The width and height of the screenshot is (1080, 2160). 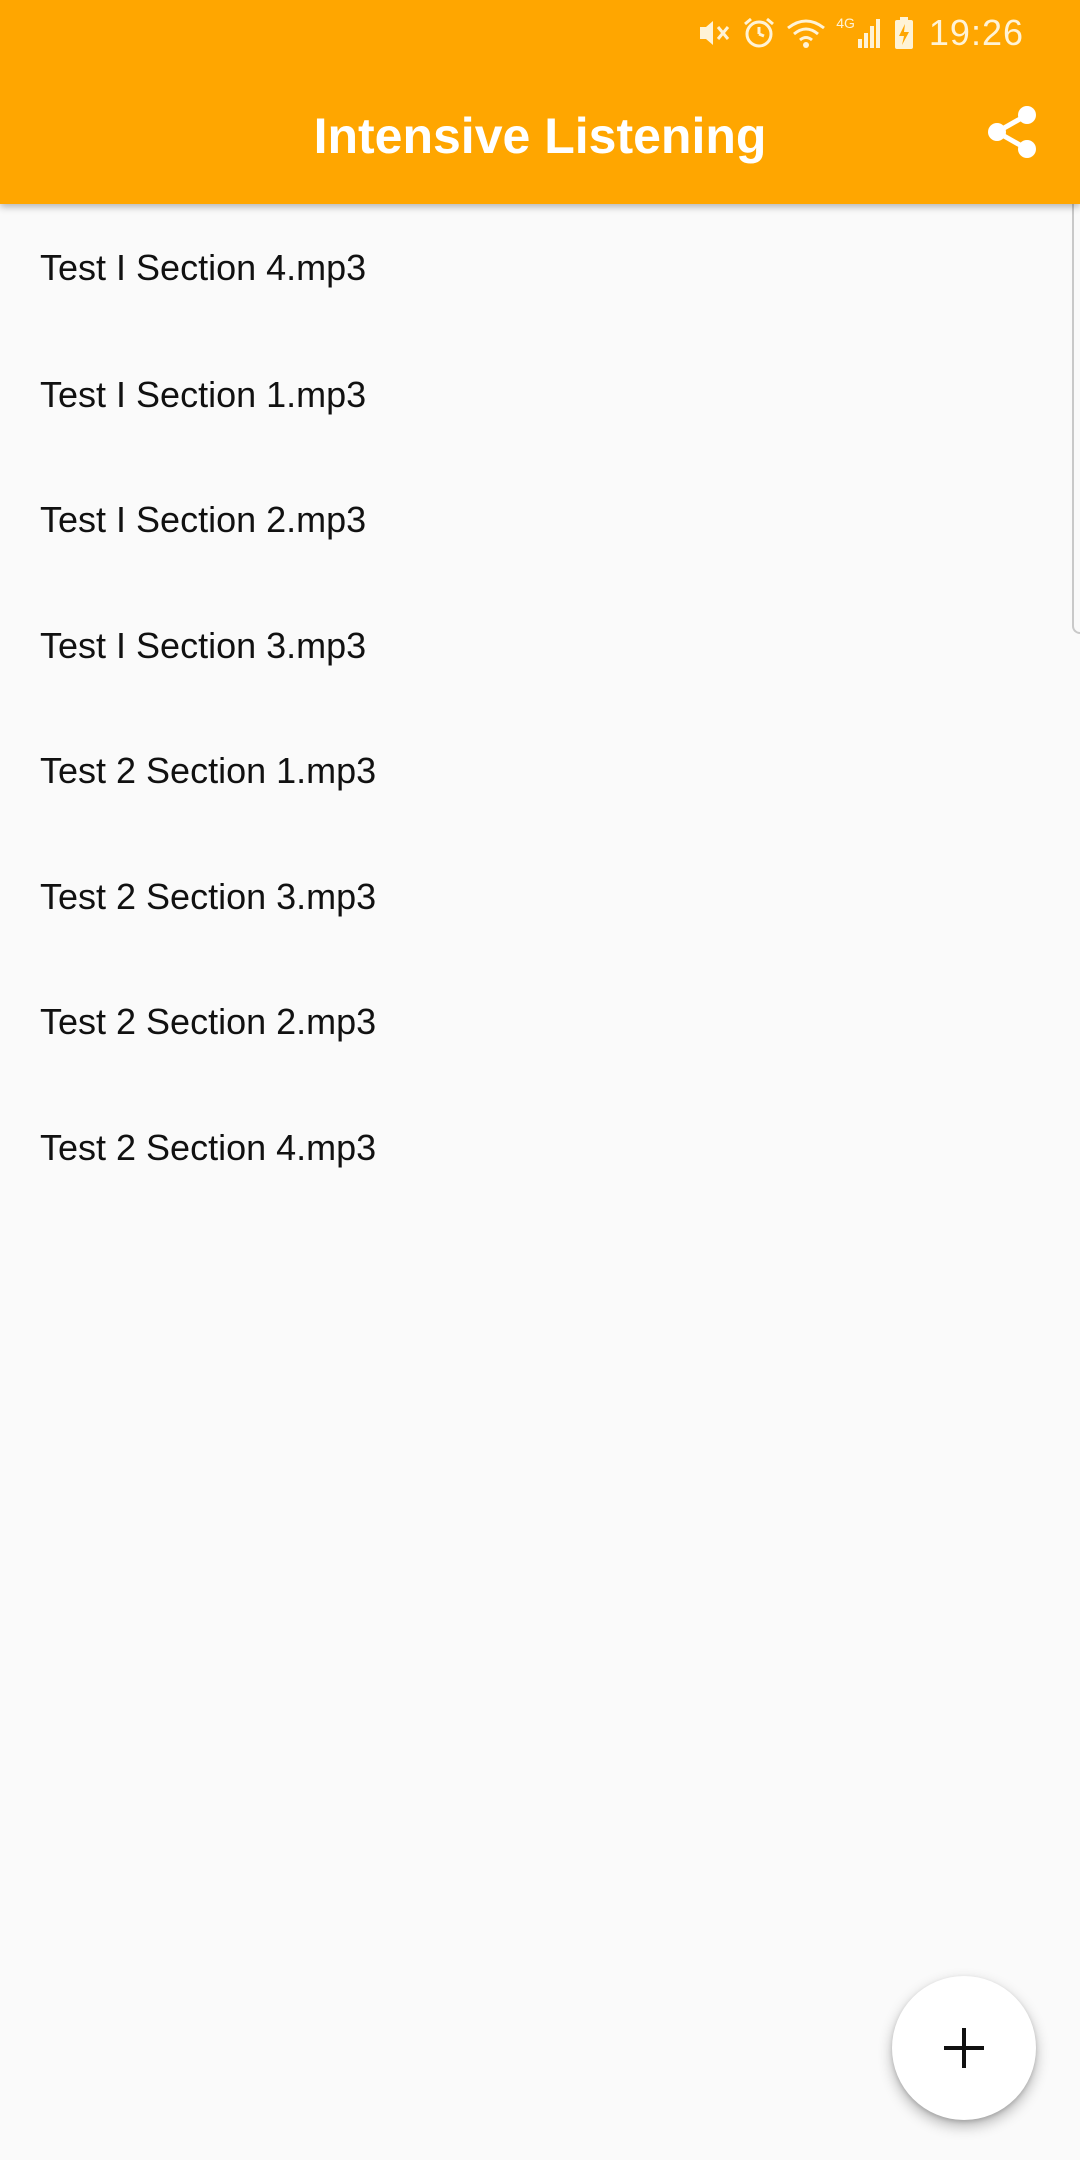 I want to click on plus-icon, so click(x=964, y=2048).